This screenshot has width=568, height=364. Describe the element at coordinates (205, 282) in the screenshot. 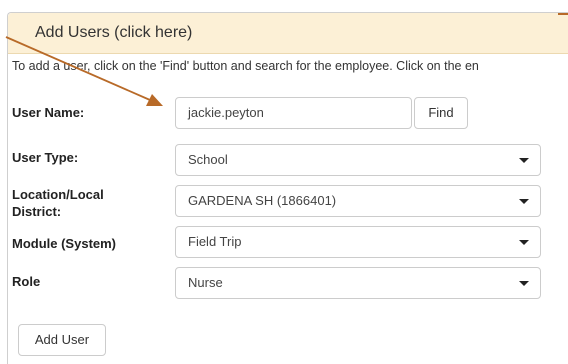

I see `role-value: Nurse` at that location.